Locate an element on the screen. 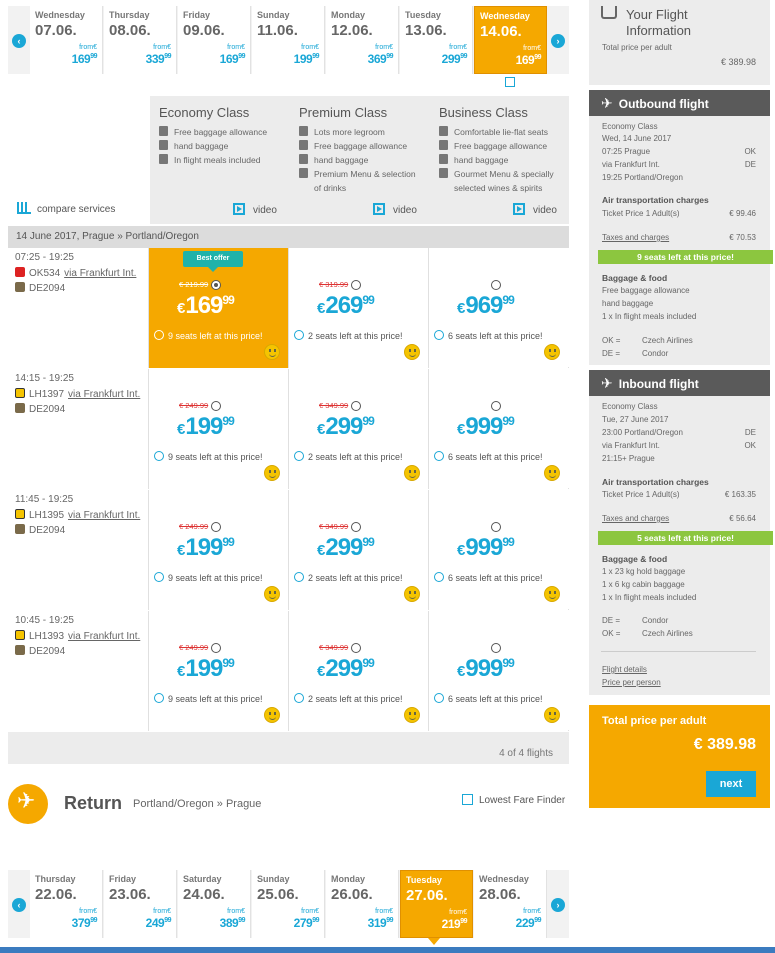 This screenshot has height=953, width=775. clock-icon is located at coordinates (439, 456).